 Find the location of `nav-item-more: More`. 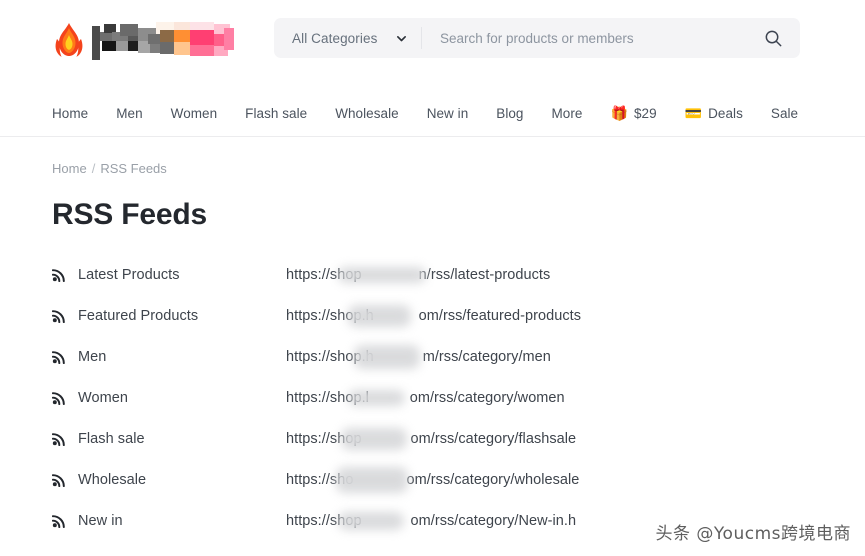

nav-item-more: More is located at coordinates (567, 113).